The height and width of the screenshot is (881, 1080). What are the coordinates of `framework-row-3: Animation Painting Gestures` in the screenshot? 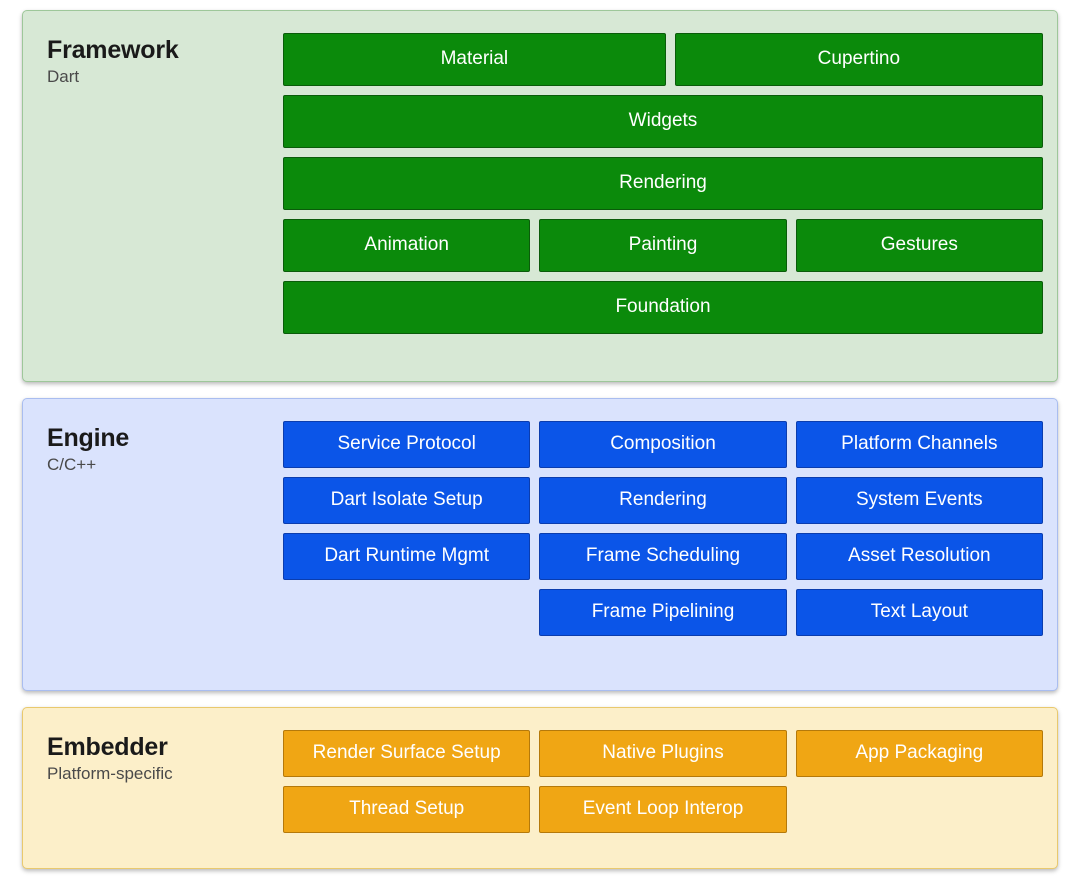 It's located at (663, 245).